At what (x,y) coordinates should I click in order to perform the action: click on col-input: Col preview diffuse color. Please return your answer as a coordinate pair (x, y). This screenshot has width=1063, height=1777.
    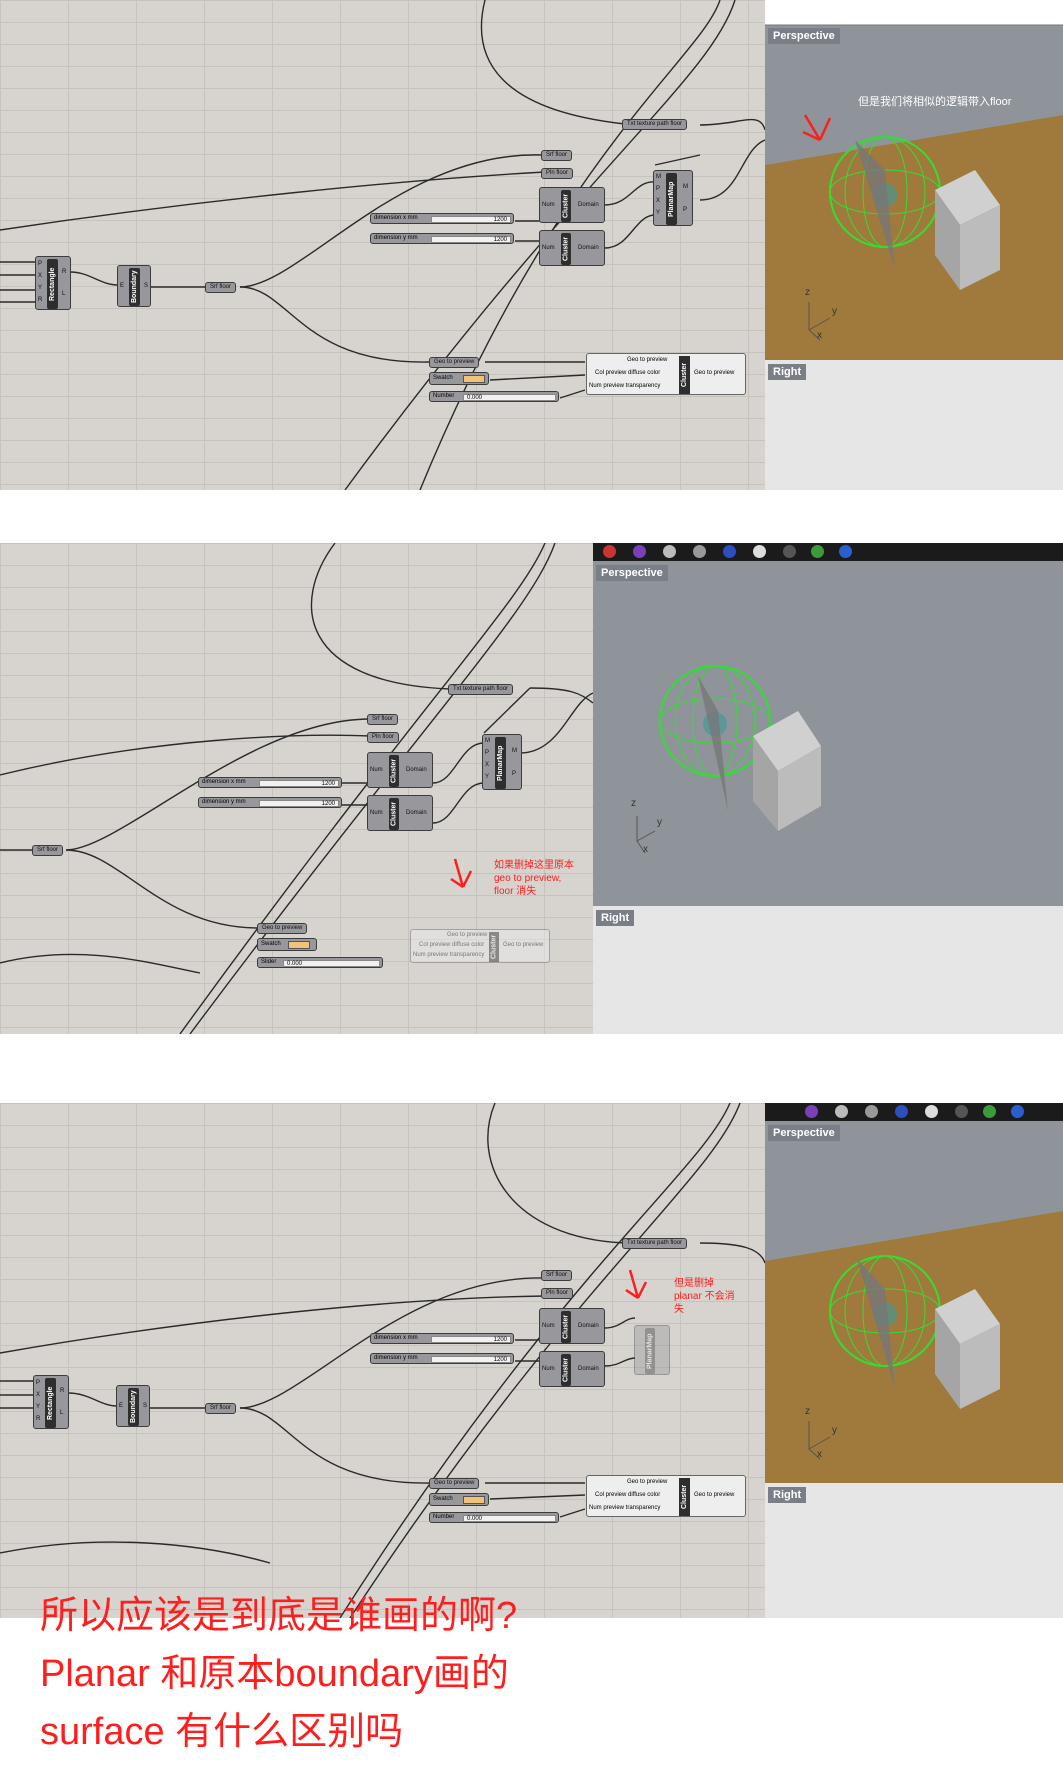
    Looking at the image, I should click on (628, 373).